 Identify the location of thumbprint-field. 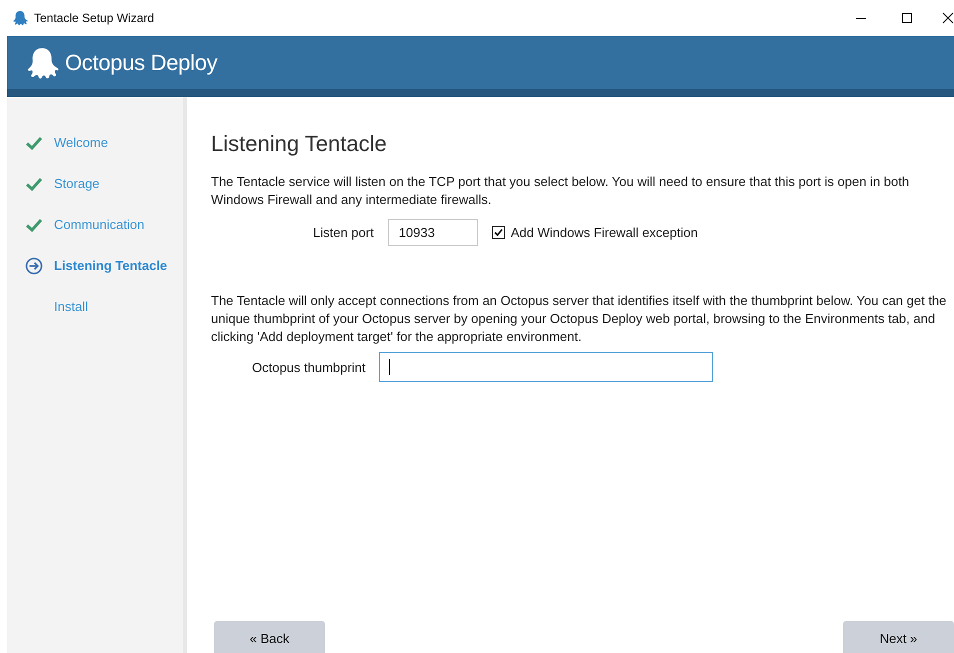
(546, 367).